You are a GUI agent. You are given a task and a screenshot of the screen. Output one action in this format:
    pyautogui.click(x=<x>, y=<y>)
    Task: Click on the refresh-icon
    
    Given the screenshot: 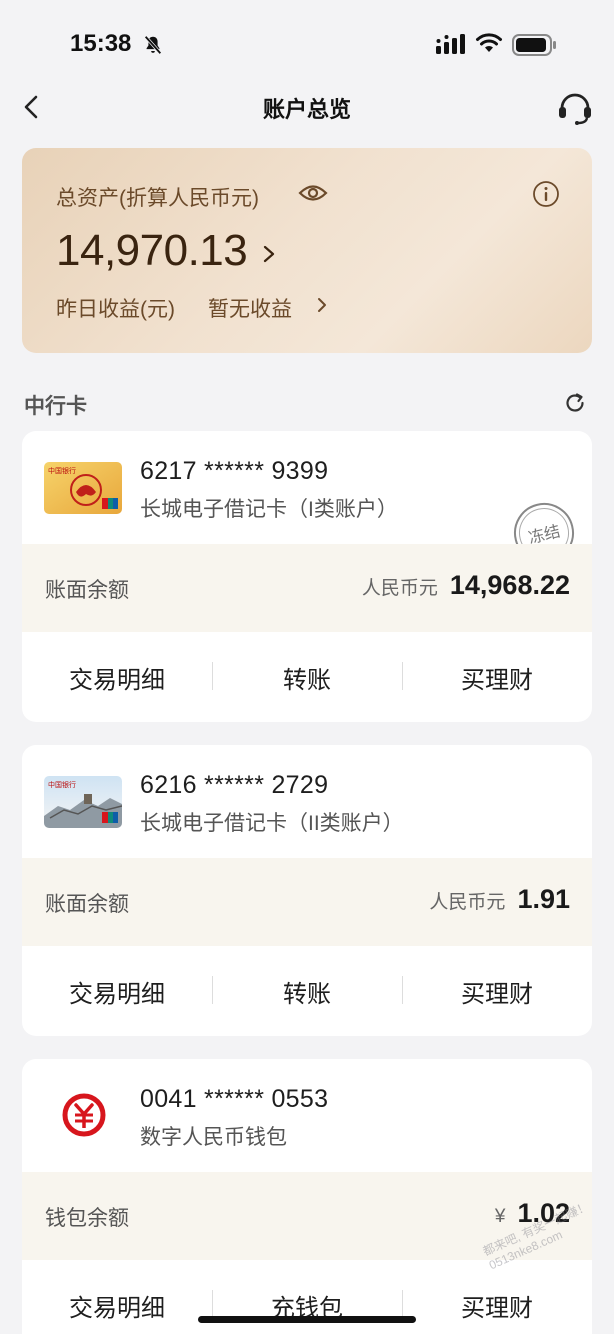 What is the action you would take?
    pyautogui.click(x=575, y=403)
    